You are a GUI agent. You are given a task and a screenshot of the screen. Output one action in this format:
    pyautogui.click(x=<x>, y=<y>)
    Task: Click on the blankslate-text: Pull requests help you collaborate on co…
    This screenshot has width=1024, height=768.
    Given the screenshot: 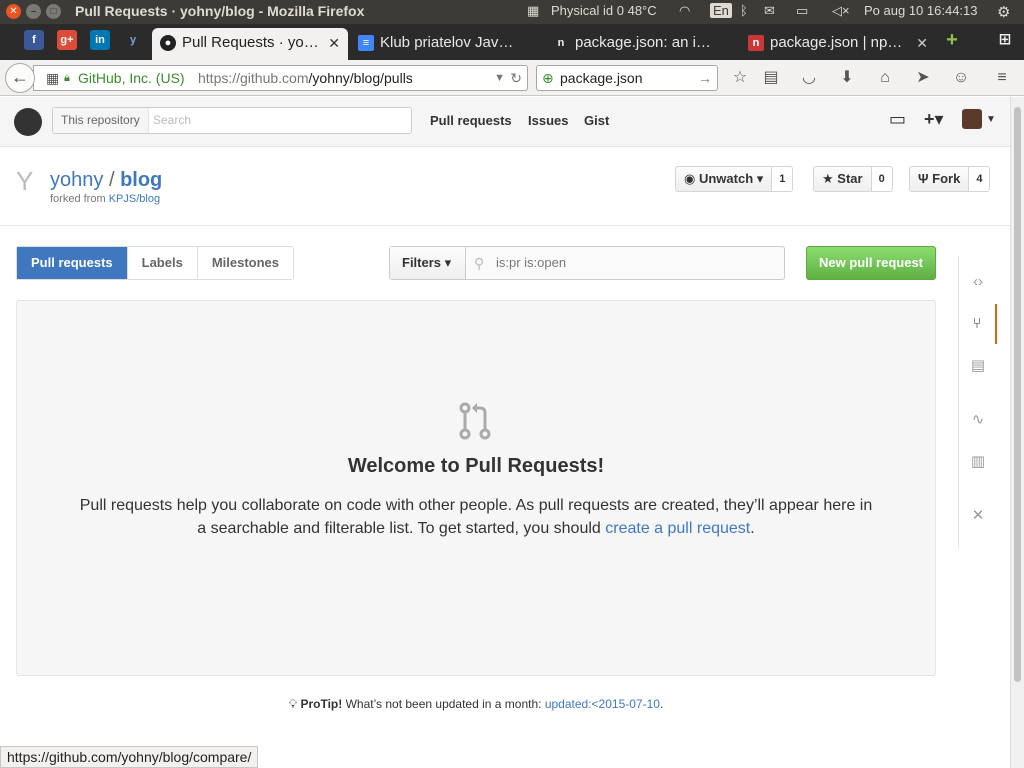 What is the action you would take?
    pyautogui.click(x=476, y=517)
    